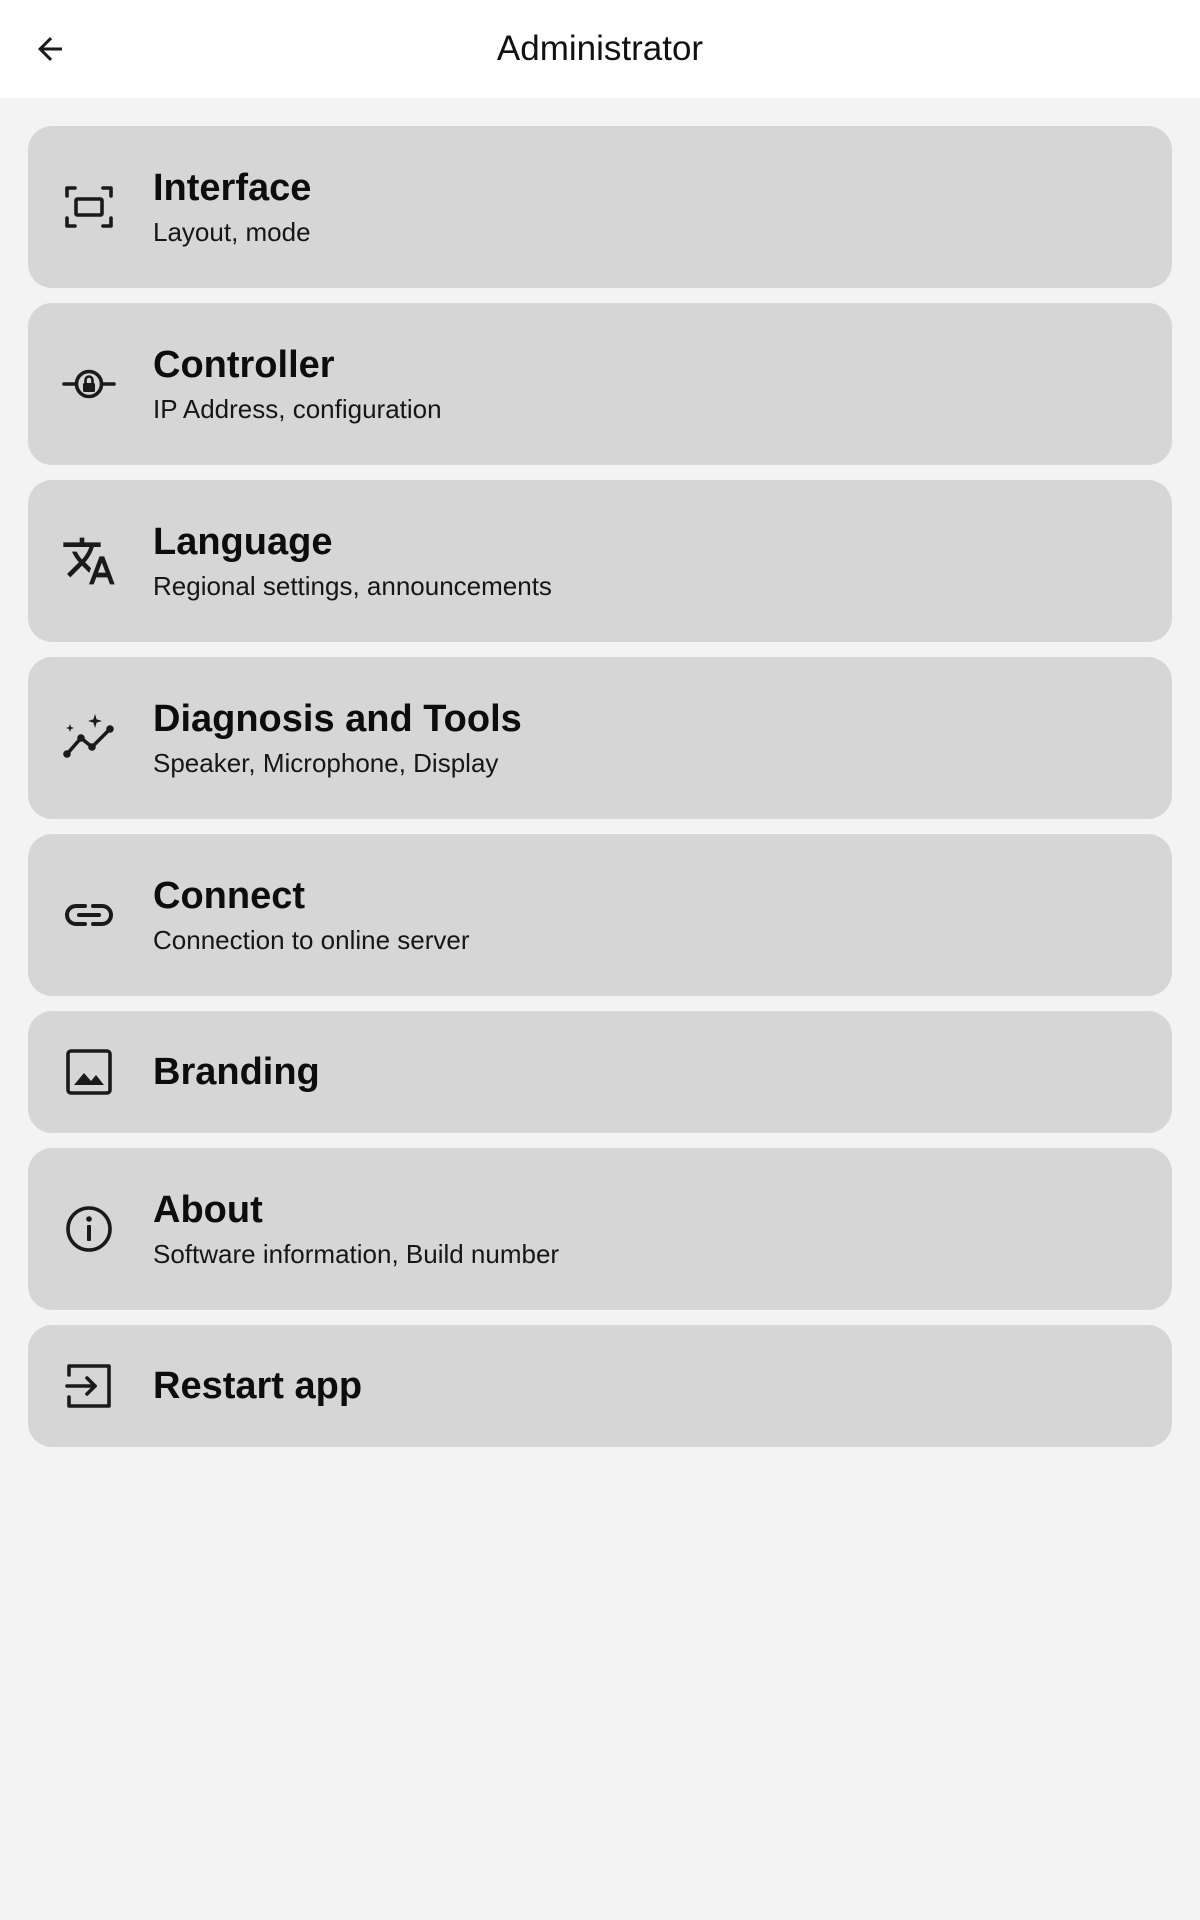  What do you see at coordinates (356, 1229) in the screenshot?
I see `menu-item-text: About Software information, Build number` at bounding box center [356, 1229].